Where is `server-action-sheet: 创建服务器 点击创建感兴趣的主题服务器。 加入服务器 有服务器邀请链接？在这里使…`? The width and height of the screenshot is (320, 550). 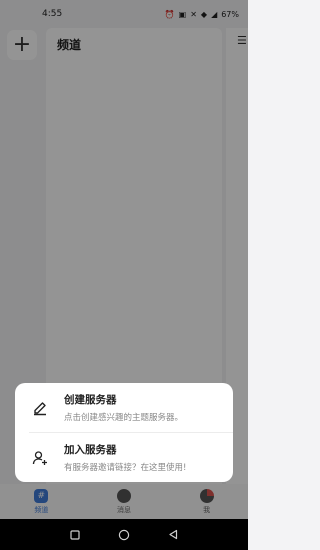 server-action-sheet: 创建服务器 点击创建感兴趣的主题服务器。 加入服务器 有服务器邀请链接？在这里使… is located at coordinates (124, 432).